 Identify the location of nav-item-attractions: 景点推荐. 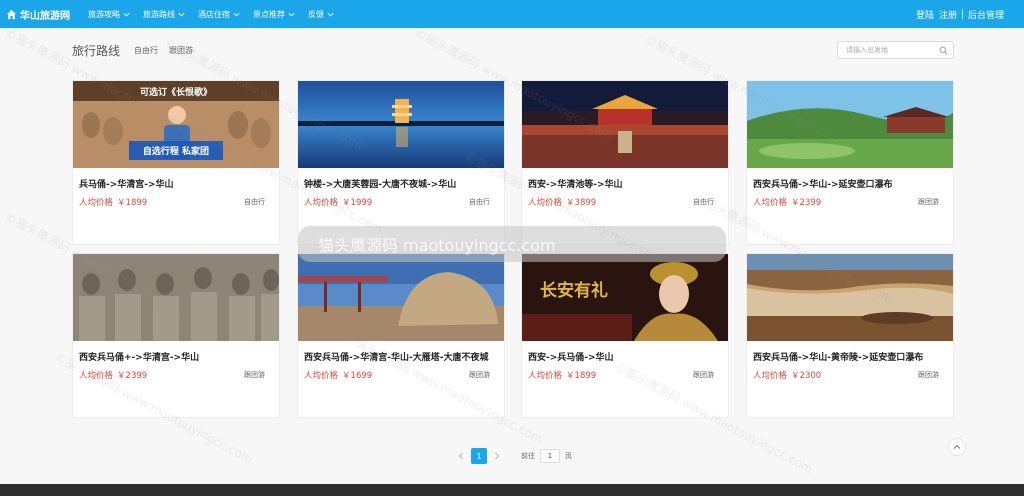
(274, 14).